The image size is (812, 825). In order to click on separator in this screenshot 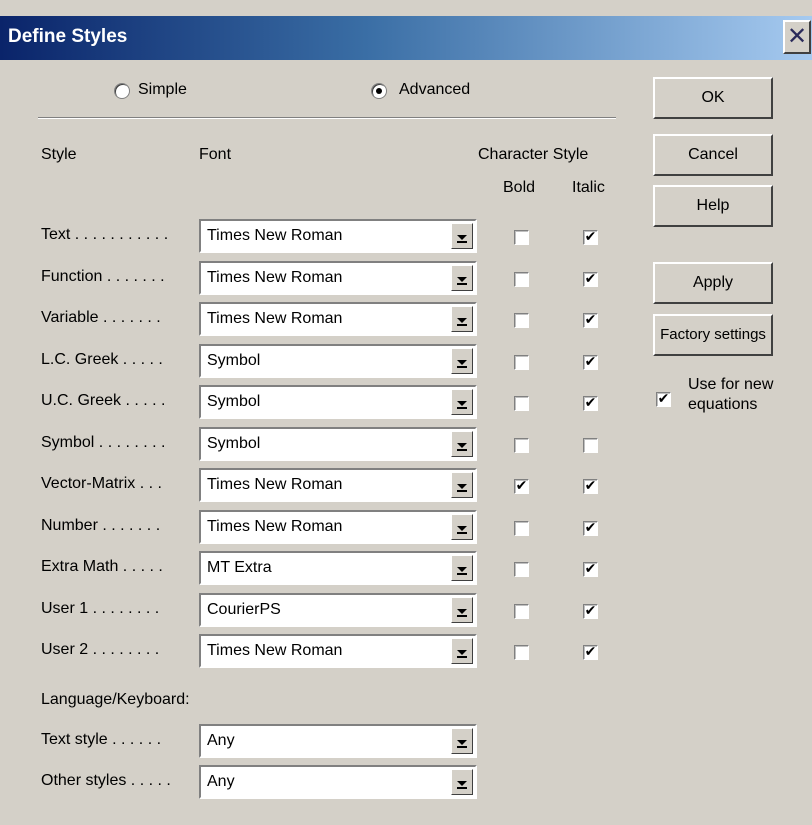, I will do `click(327, 118)`.